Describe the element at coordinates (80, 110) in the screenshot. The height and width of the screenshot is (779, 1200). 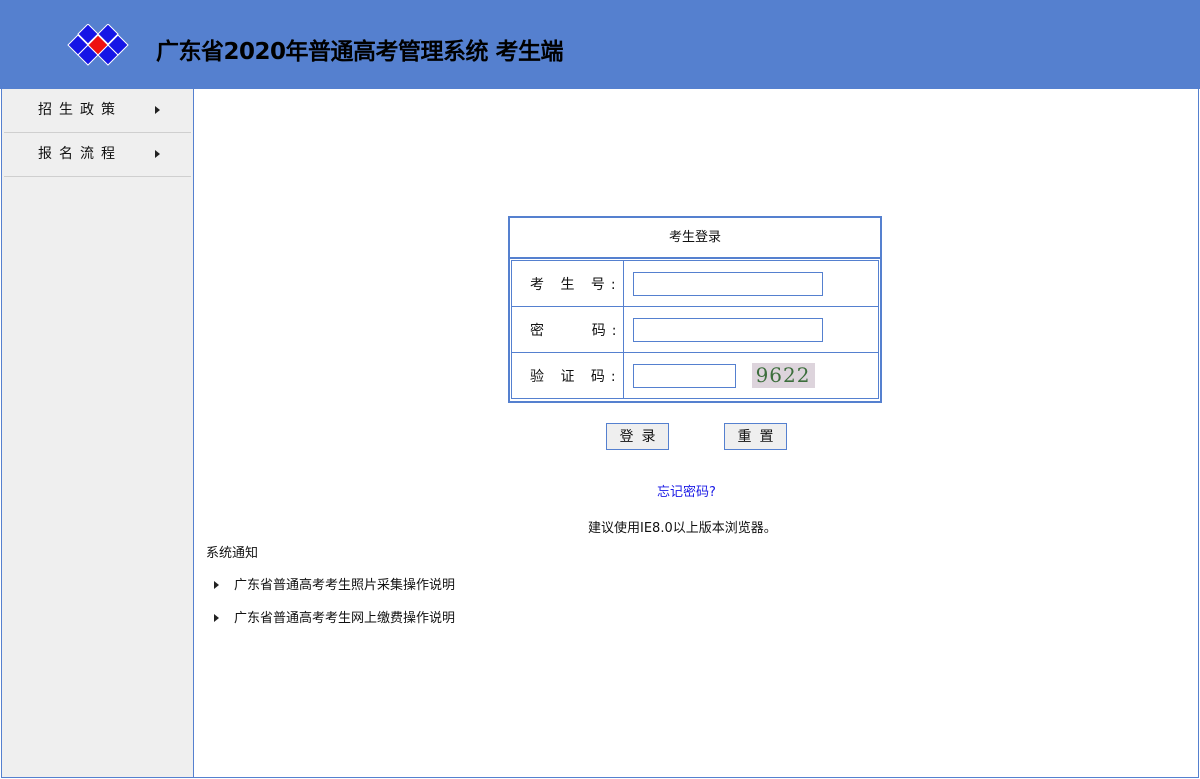
I see `sidebar-item-label: 招生政策` at that location.